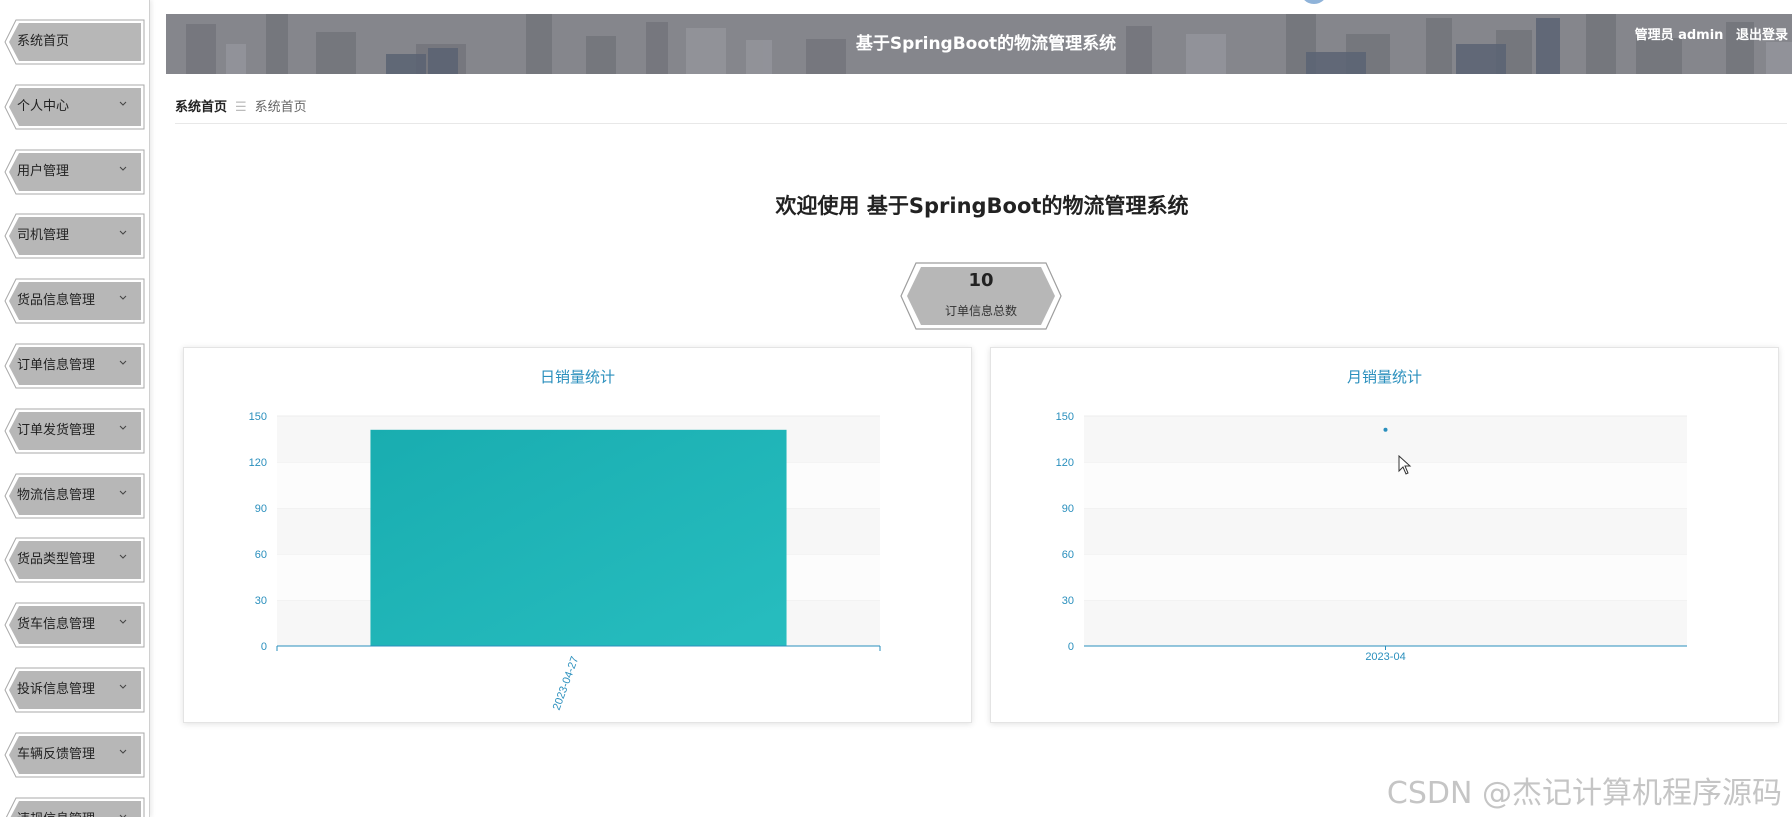 The height and width of the screenshot is (817, 1792). I want to click on sidebar-item: 物流信息管理, so click(75, 496).